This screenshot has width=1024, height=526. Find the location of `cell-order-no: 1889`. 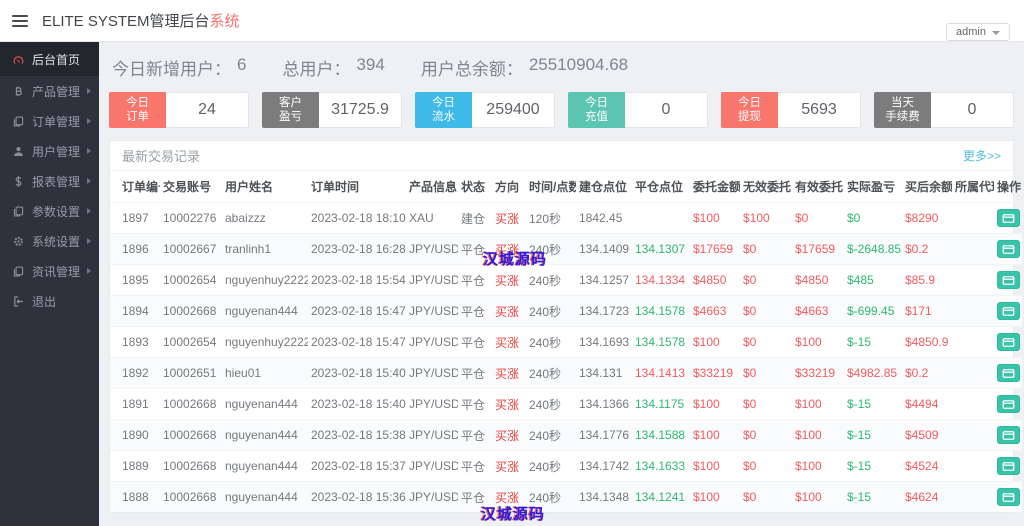

cell-order-no: 1889 is located at coordinates (135, 466).